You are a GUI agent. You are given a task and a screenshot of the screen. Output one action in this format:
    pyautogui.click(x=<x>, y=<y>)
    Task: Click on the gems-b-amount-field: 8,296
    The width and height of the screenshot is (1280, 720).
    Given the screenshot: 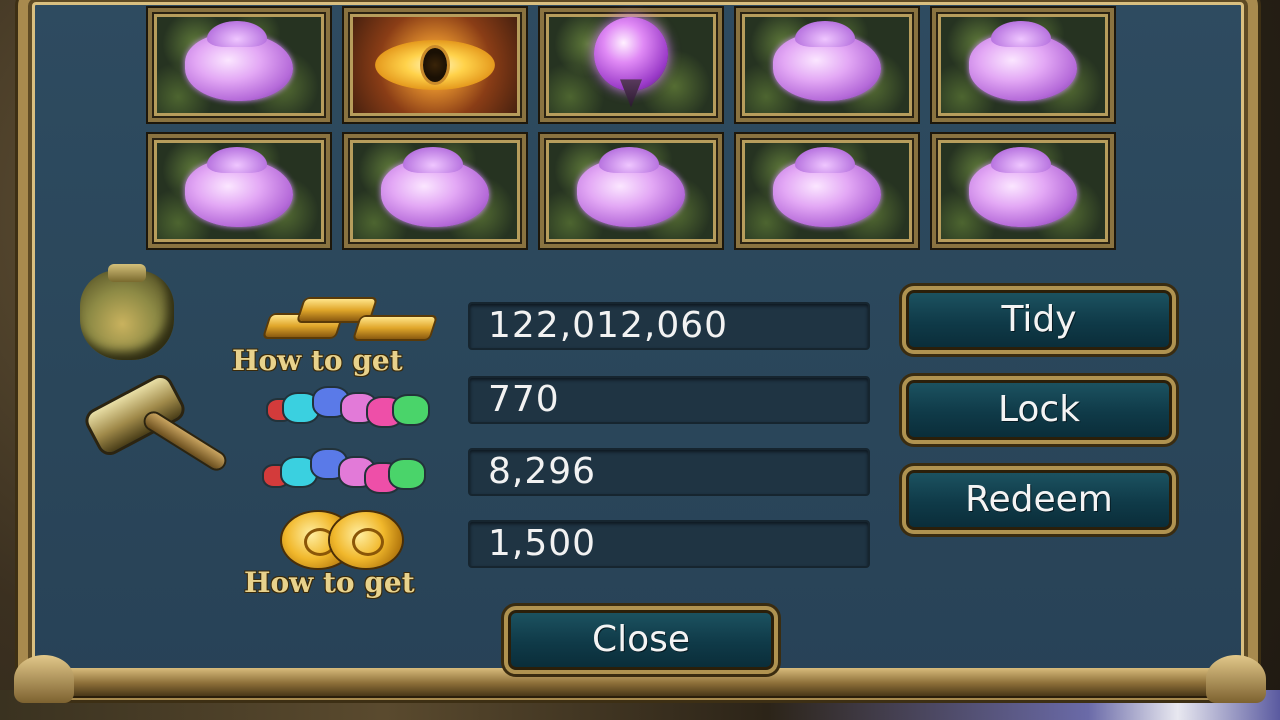 What is the action you would take?
    pyautogui.click(x=669, y=472)
    